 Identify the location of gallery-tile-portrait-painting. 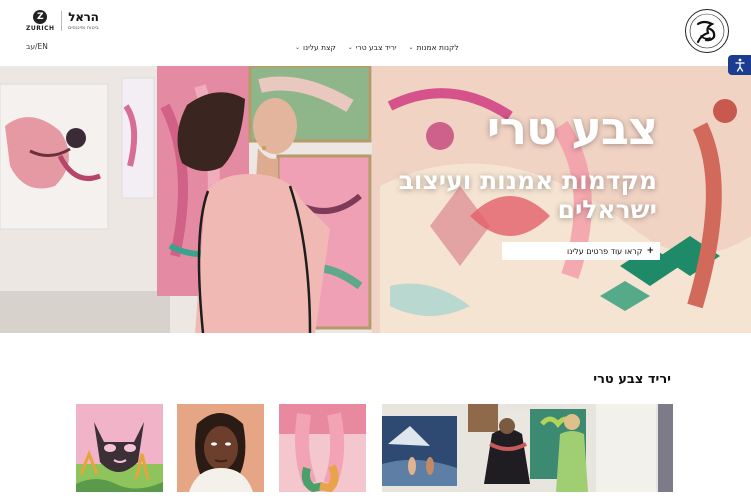
(220, 448).